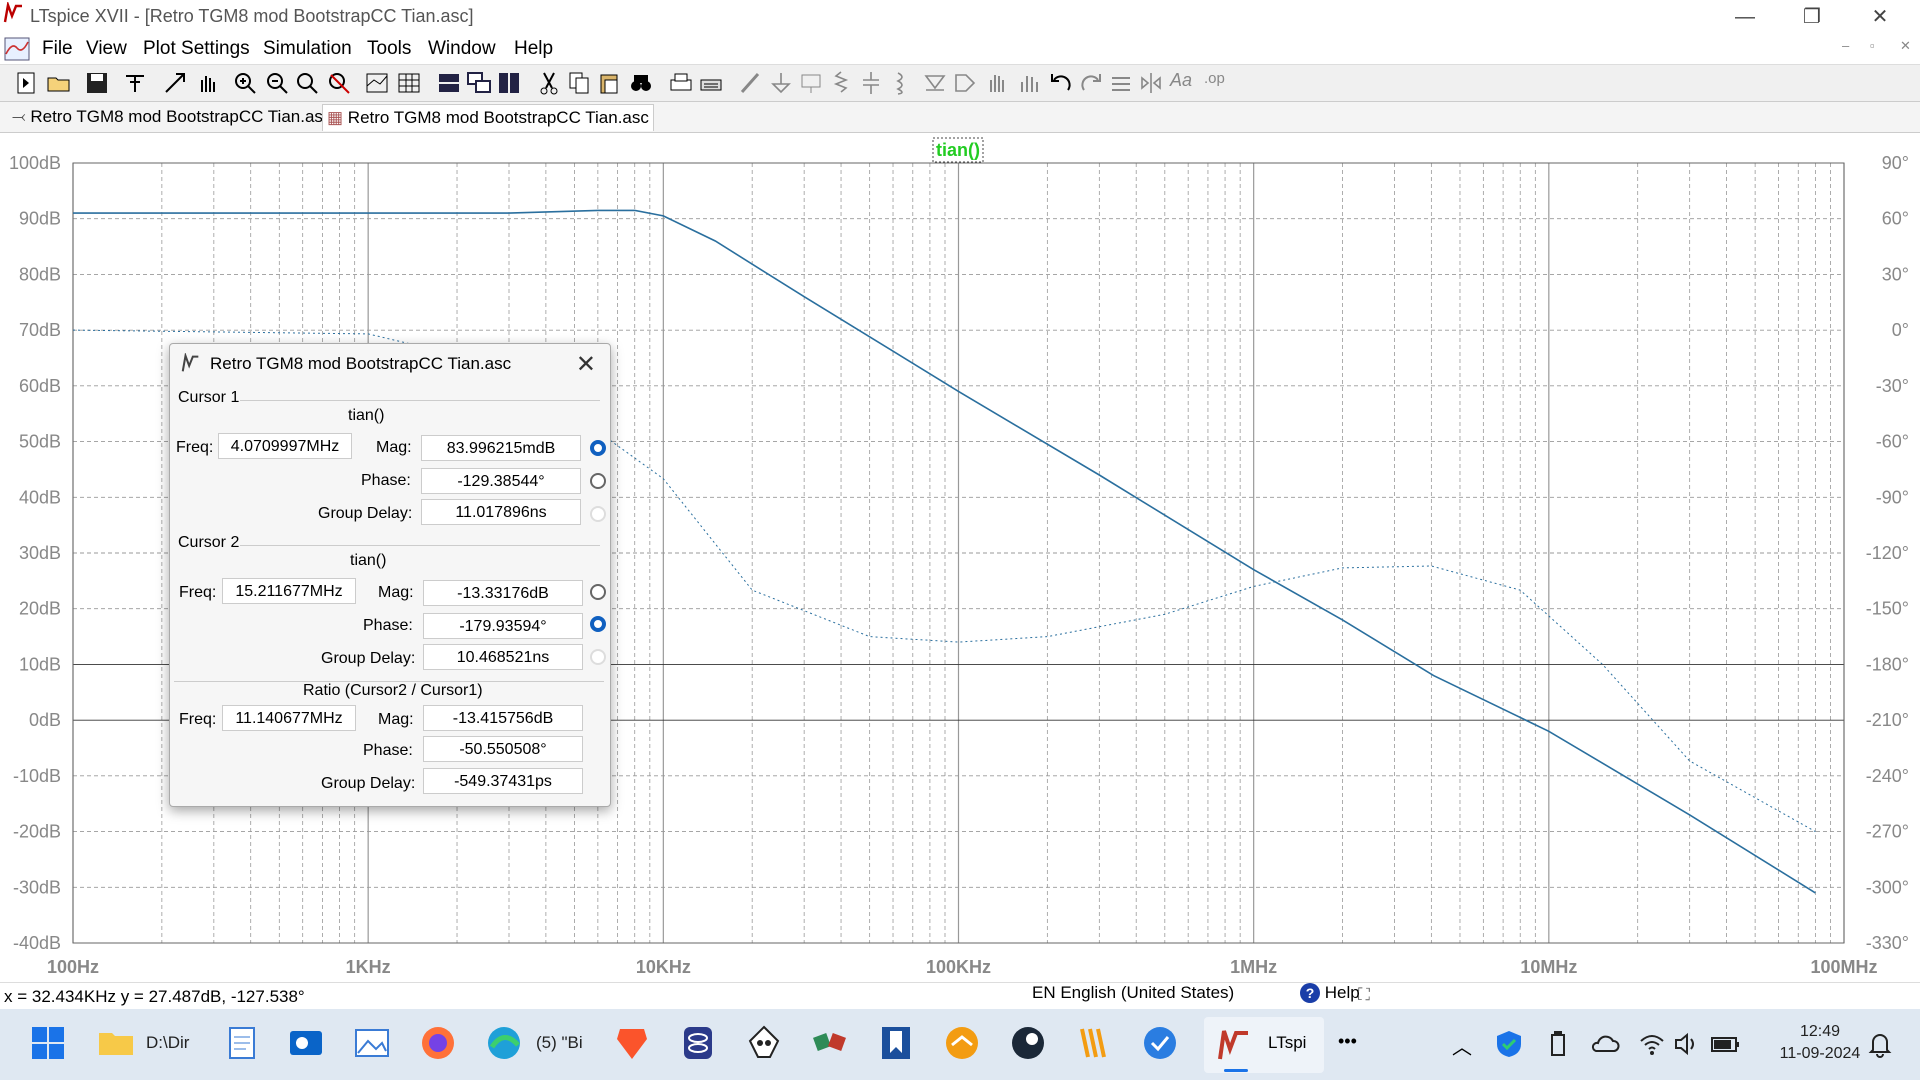  Describe the element at coordinates (1217, 83) in the screenshot. I see `spice-directive-icon: .op` at that location.